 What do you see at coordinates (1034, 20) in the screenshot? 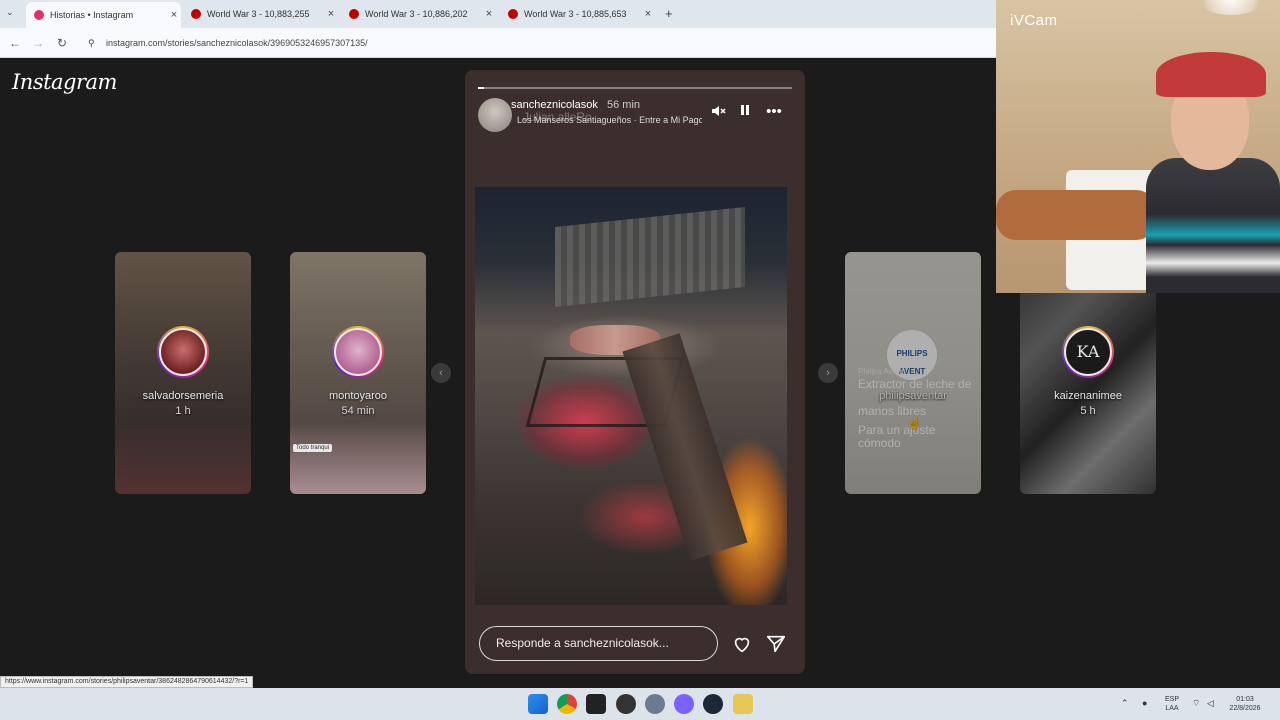
I see `webcam-label: iVCam` at bounding box center [1034, 20].